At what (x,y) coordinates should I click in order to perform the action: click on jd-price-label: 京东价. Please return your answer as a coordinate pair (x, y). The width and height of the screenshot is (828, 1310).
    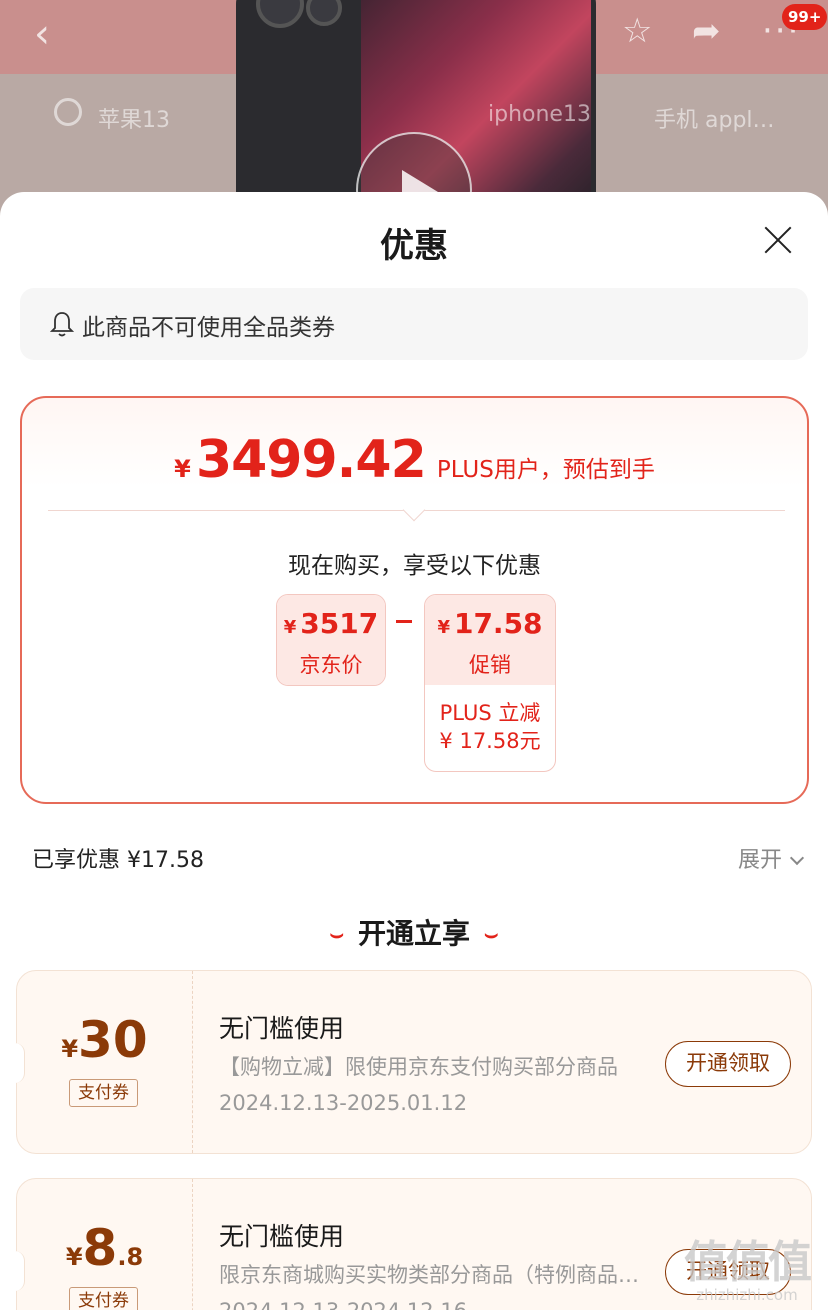
    Looking at the image, I should click on (331, 665).